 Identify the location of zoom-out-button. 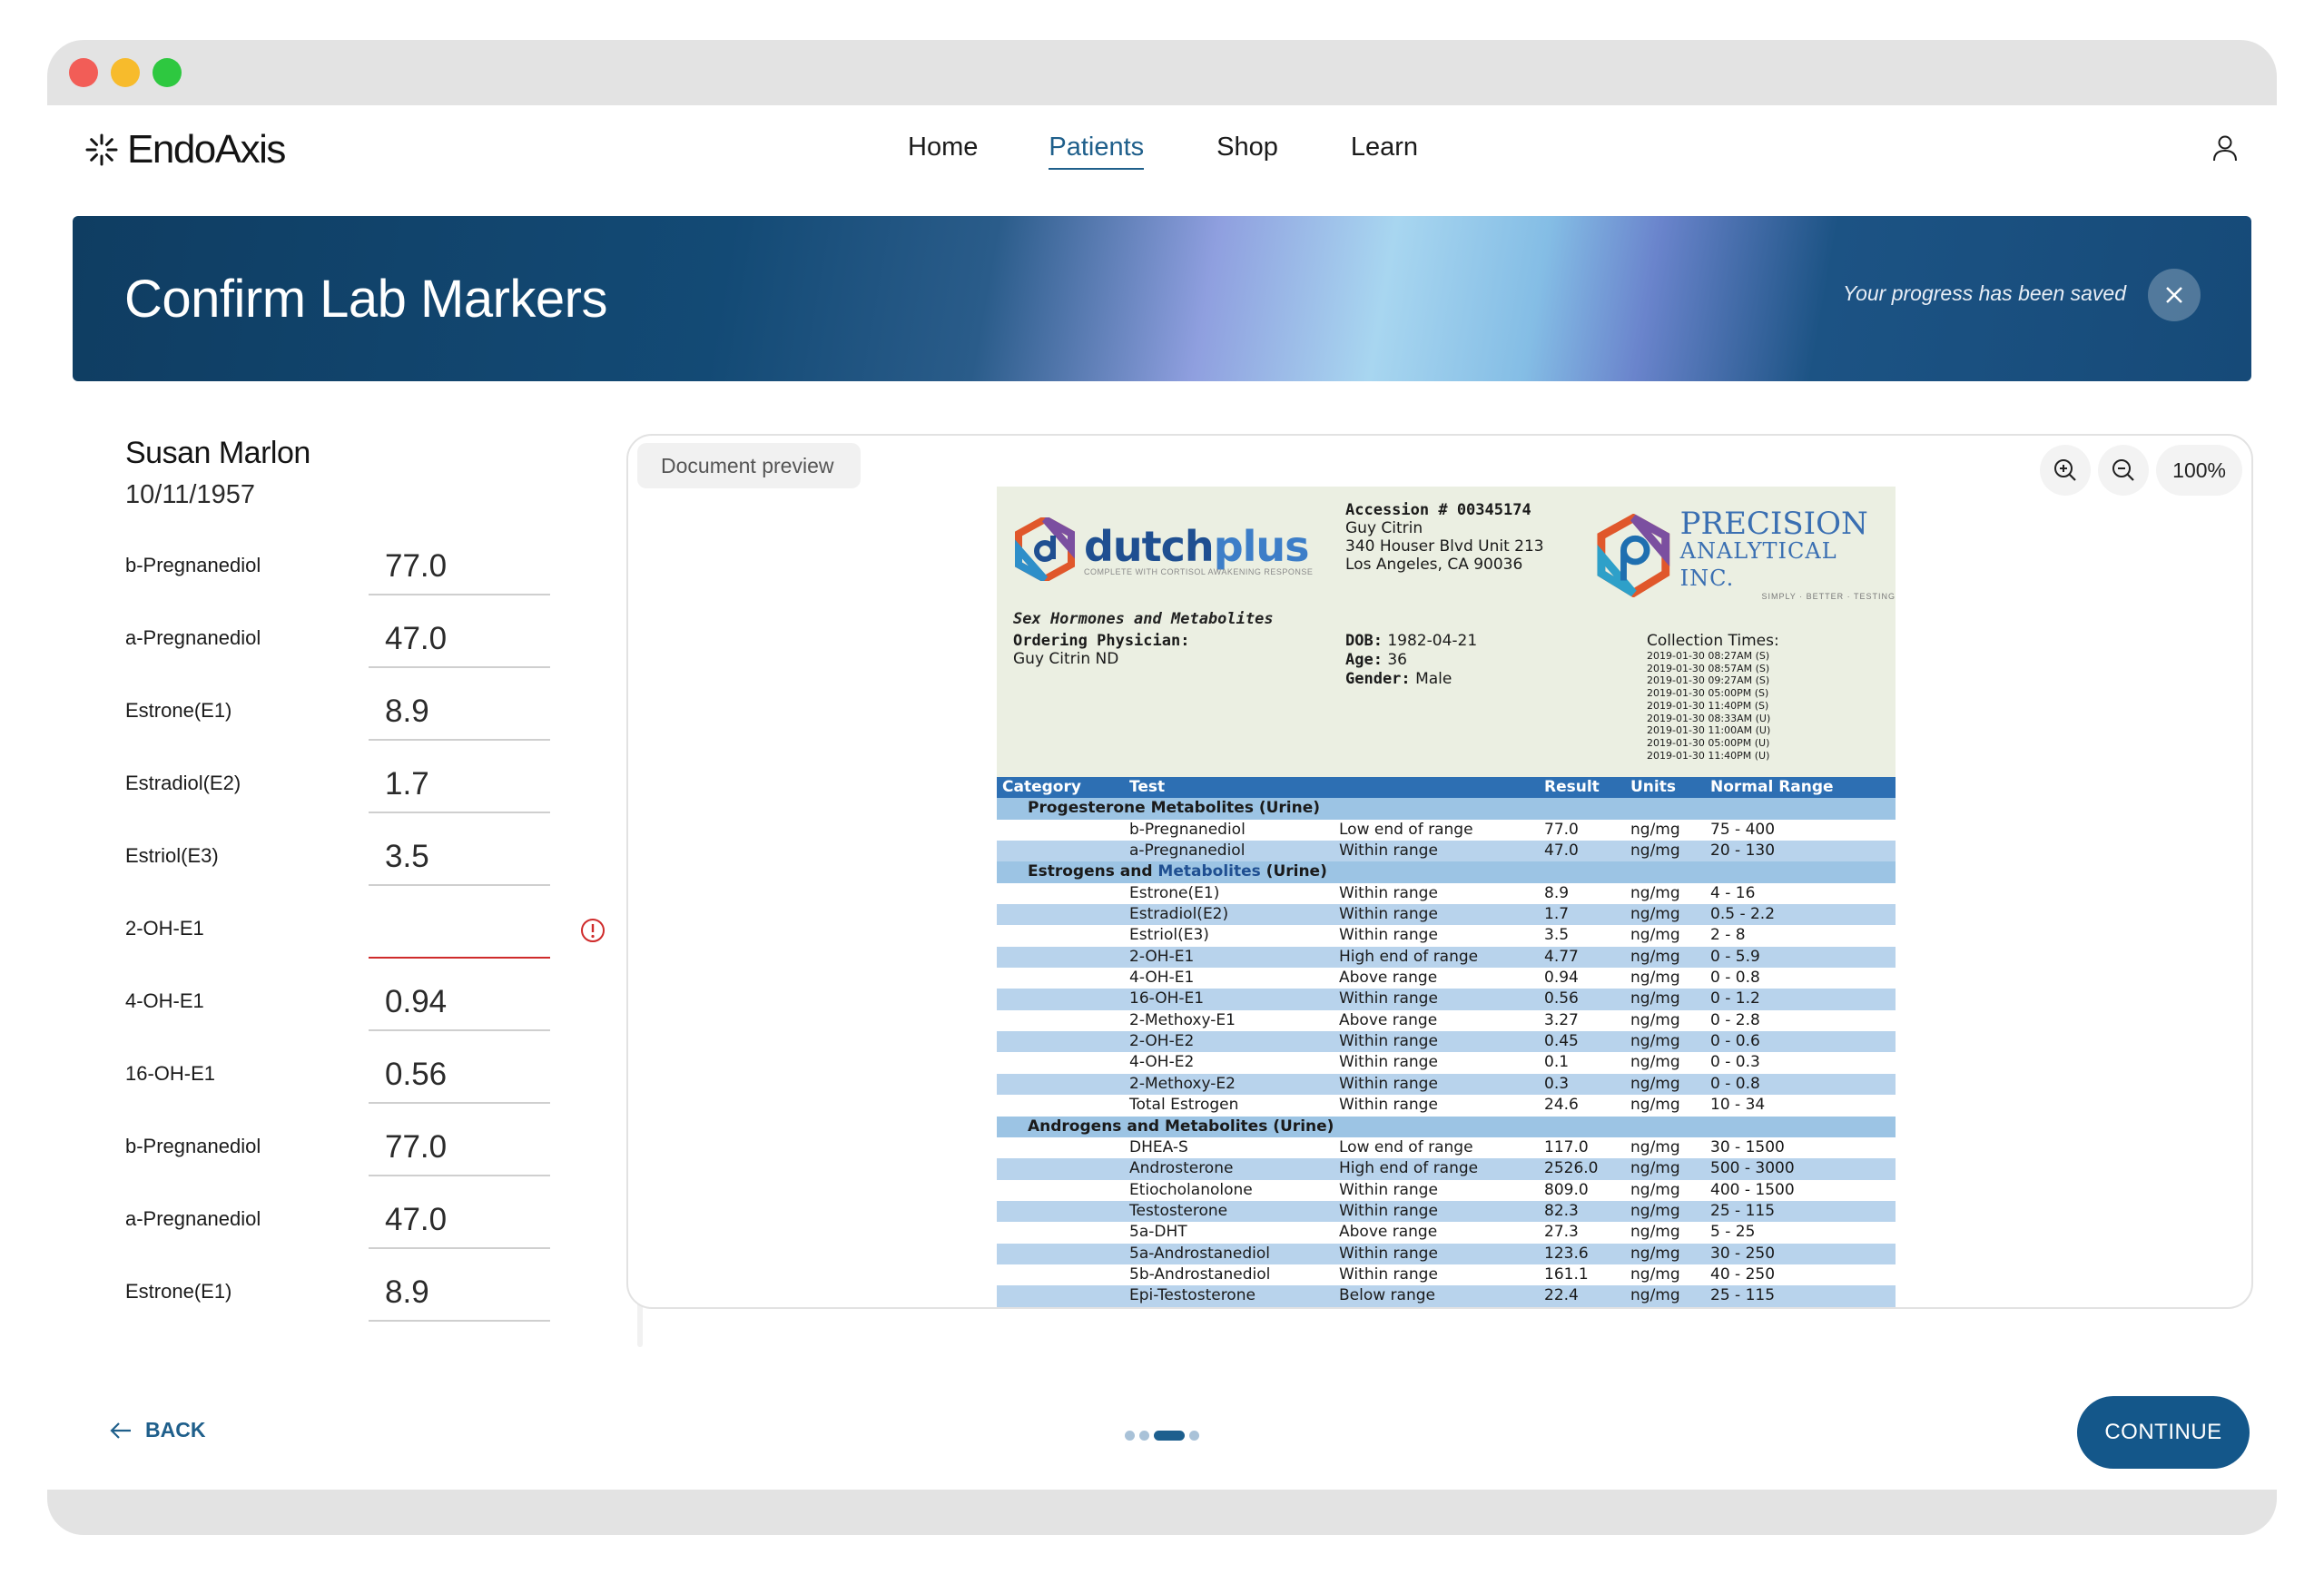
(2124, 470).